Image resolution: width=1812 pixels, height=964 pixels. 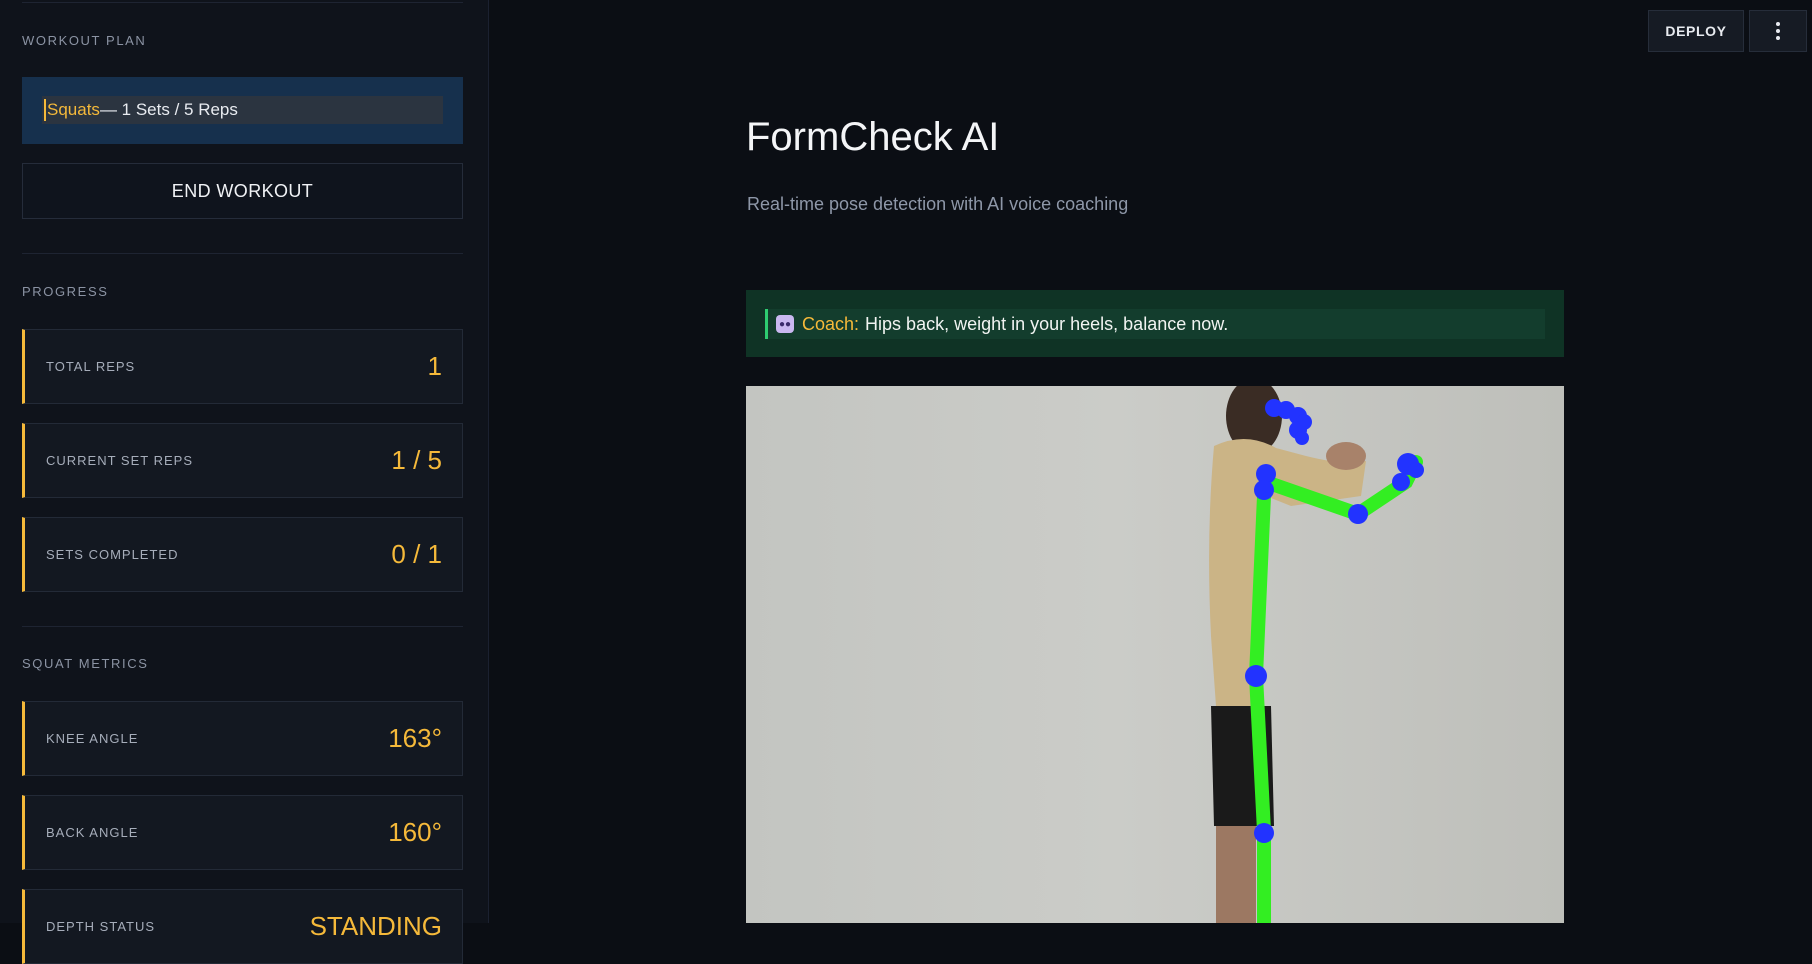 What do you see at coordinates (1696, 31) in the screenshot?
I see `deploy-button: DEPLOY` at bounding box center [1696, 31].